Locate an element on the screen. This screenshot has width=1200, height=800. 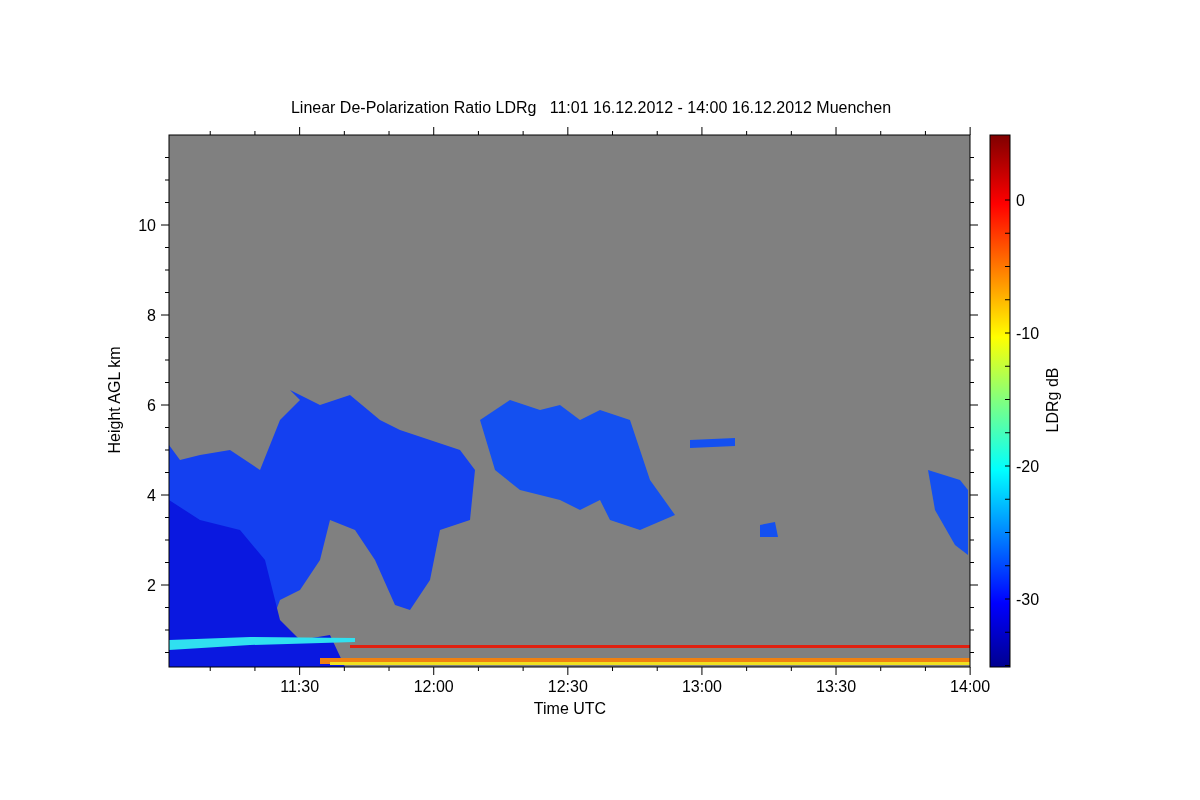
x-tick-label: 14:00 is located at coordinates (970, 686).